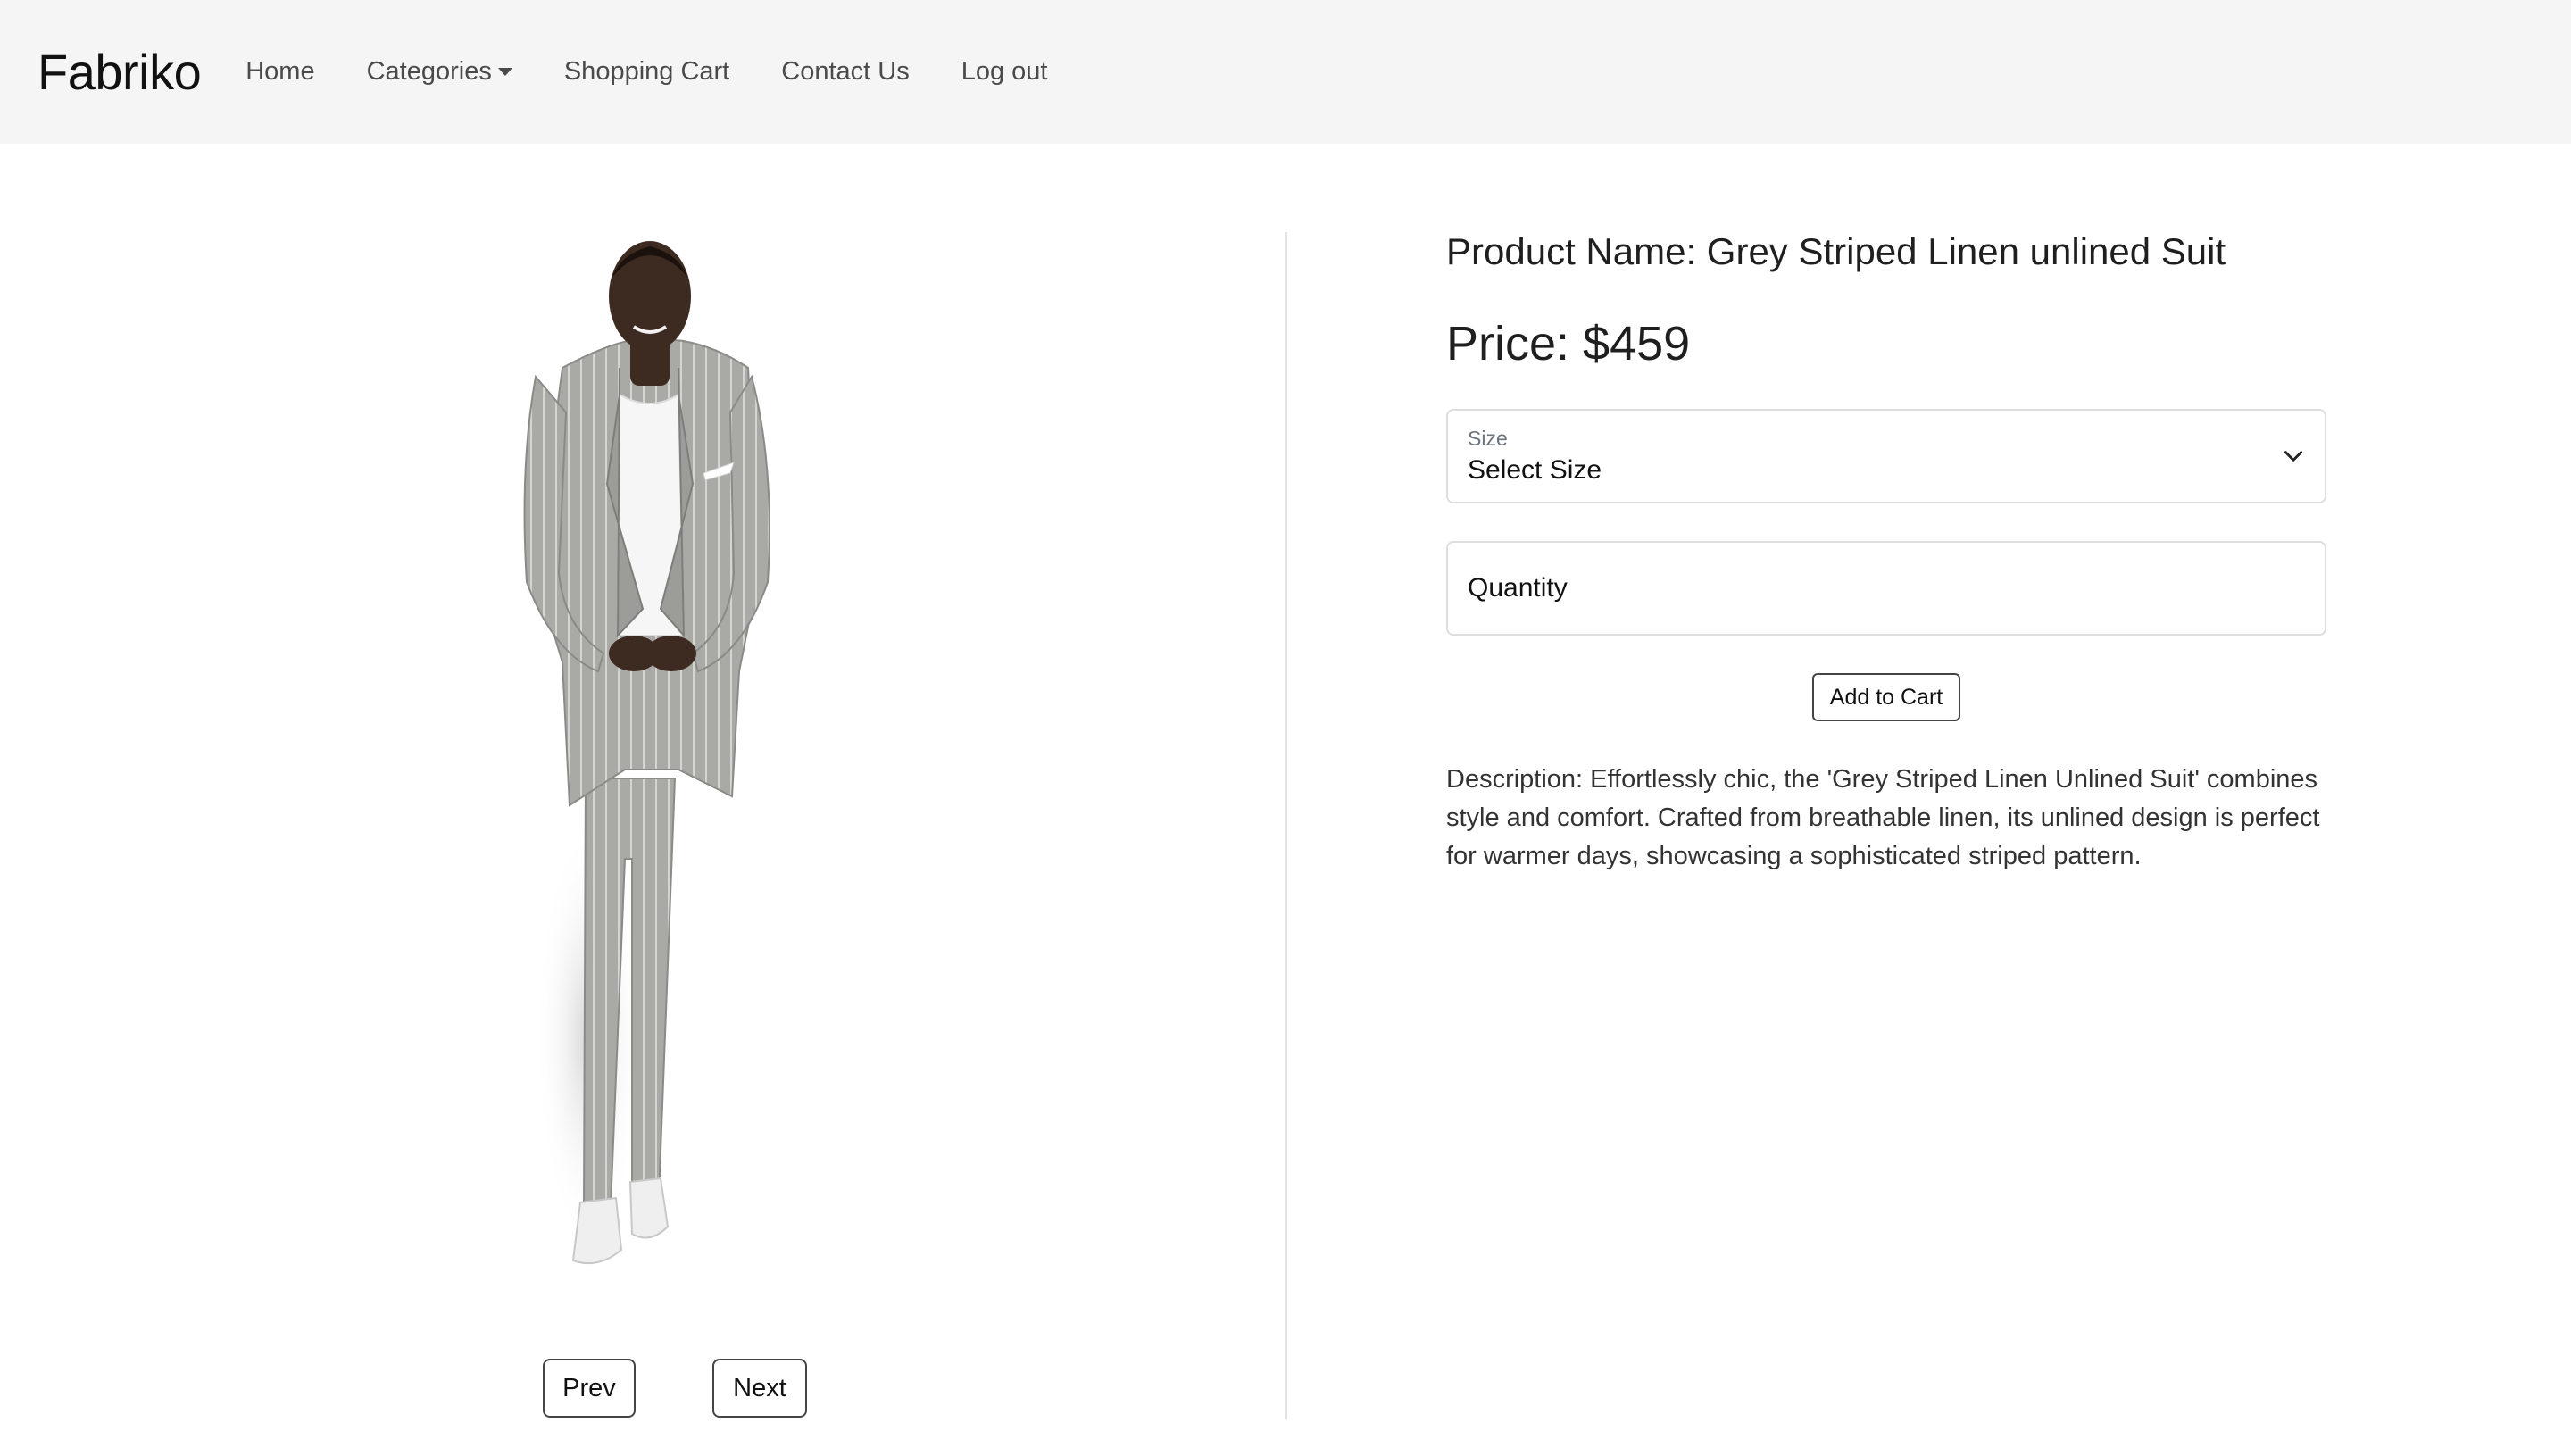 Image resolution: width=2571 pixels, height=1456 pixels. I want to click on nav-categories-dropdown: Categories, so click(439, 72).